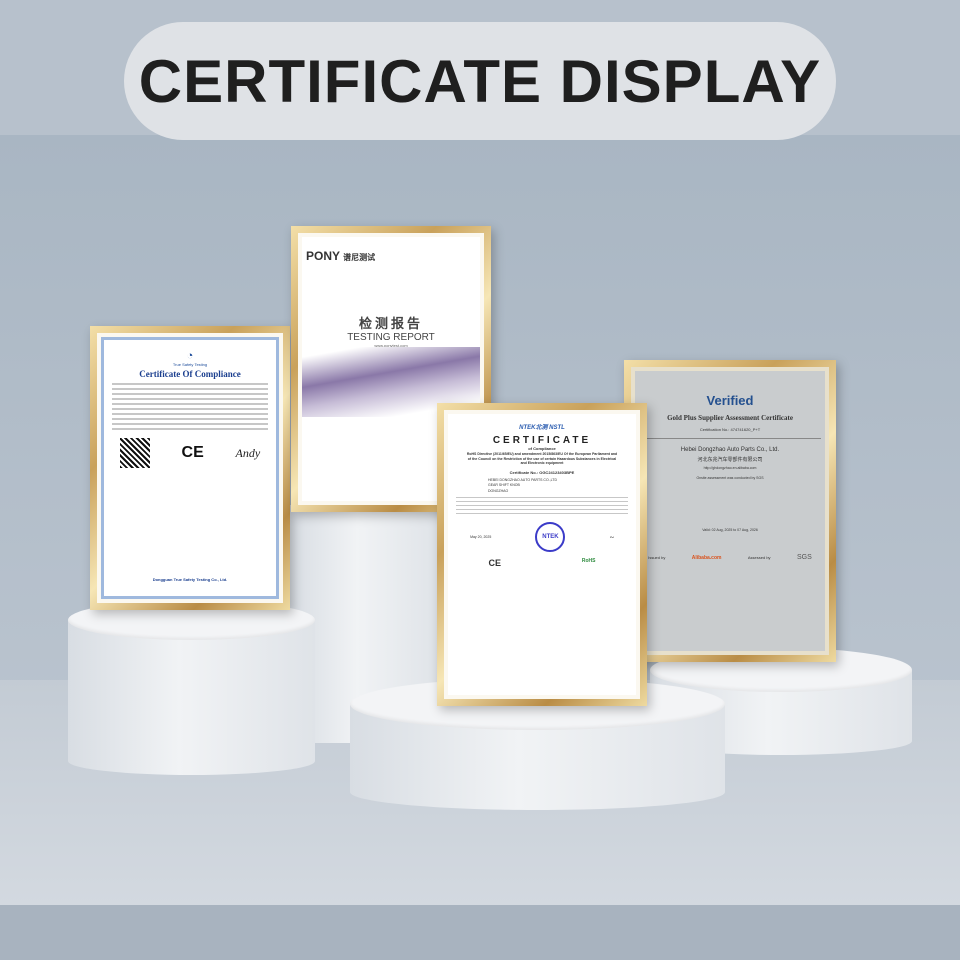  I want to click on alibaba-logo: Alibaba.com, so click(706, 557).